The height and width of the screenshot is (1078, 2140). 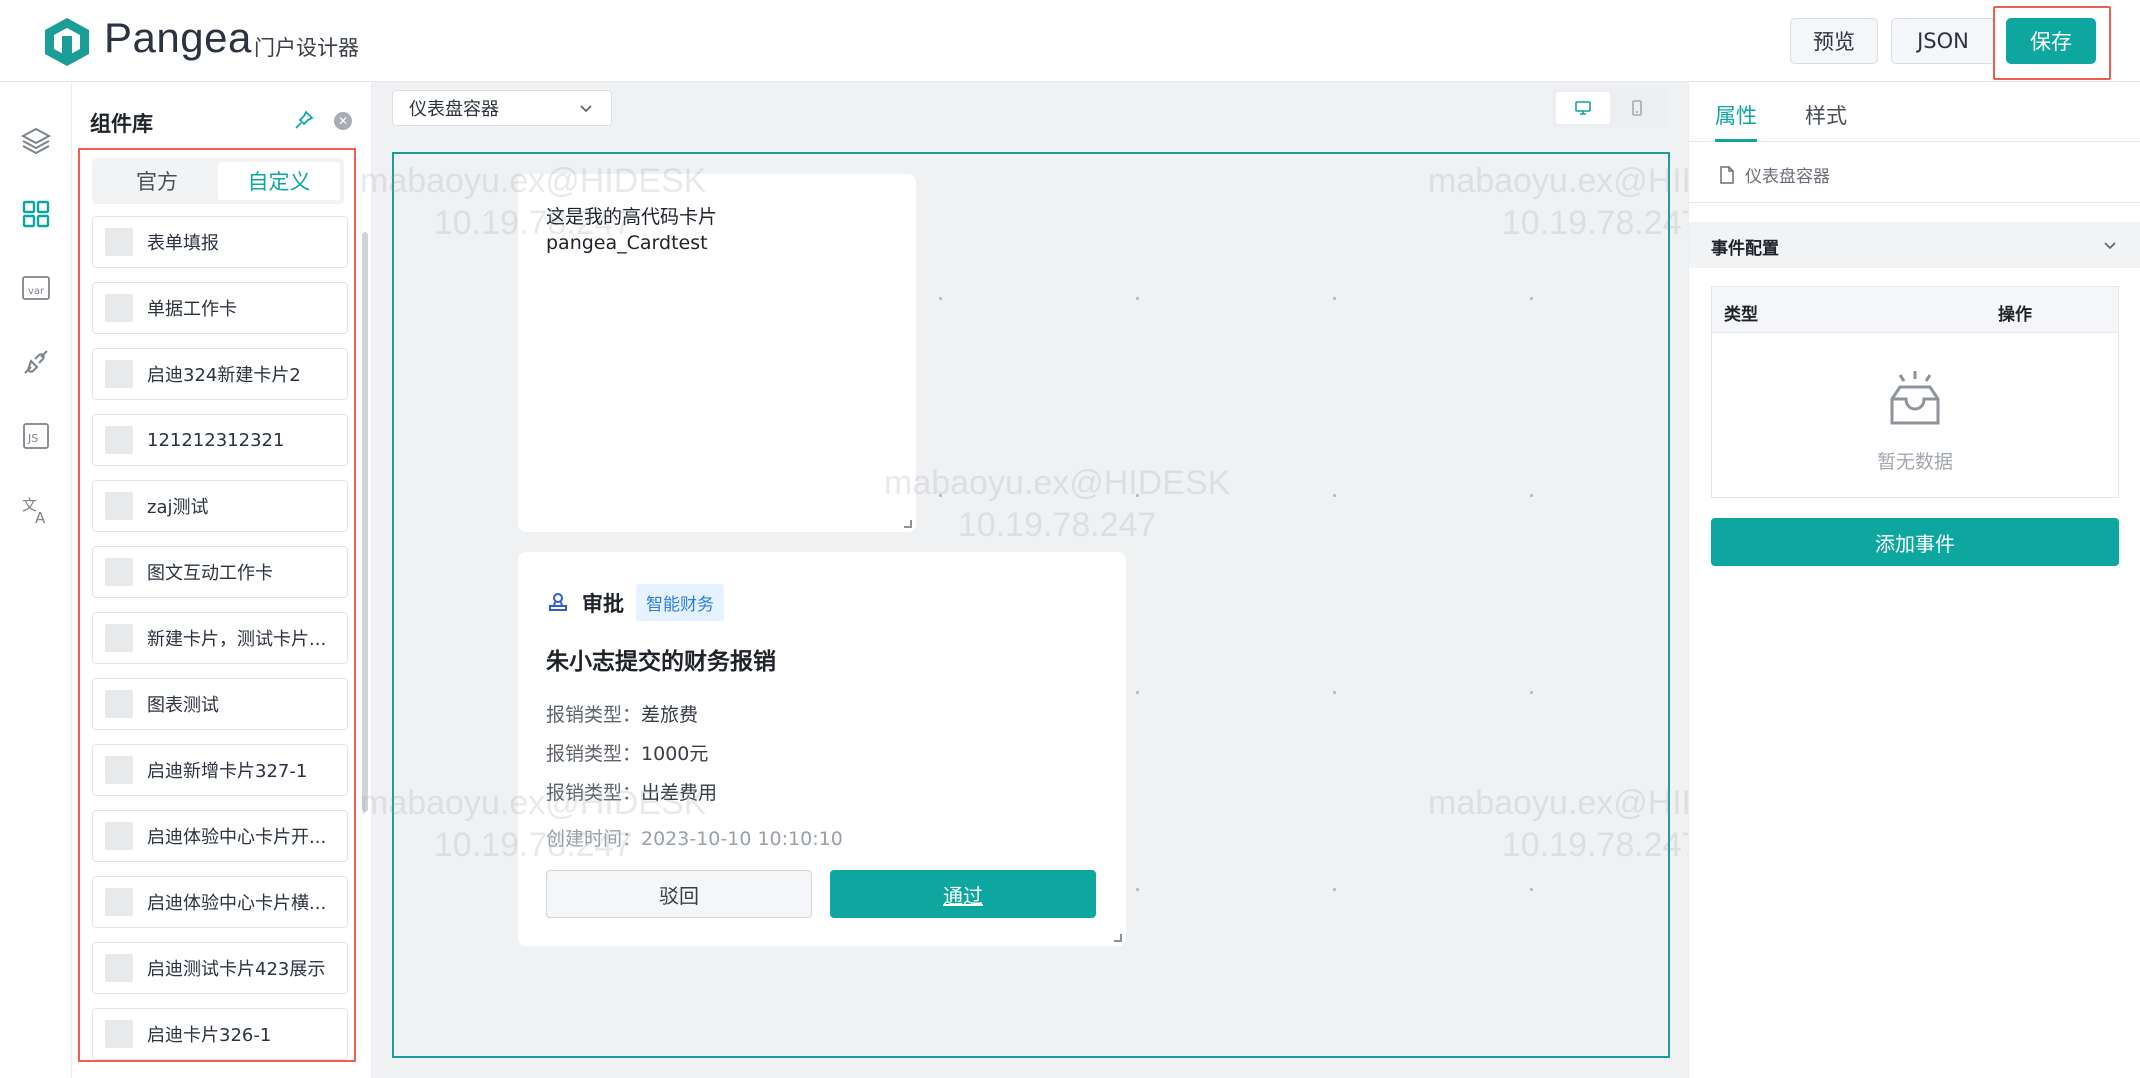 What do you see at coordinates (216, 440) in the screenshot?
I see `component-label: 121212312321` at bounding box center [216, 440].